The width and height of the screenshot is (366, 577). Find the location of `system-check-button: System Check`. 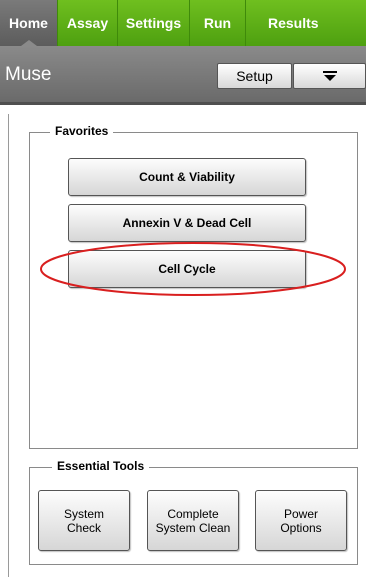

system-check-button: System Check is located at coordinates (84, 520).